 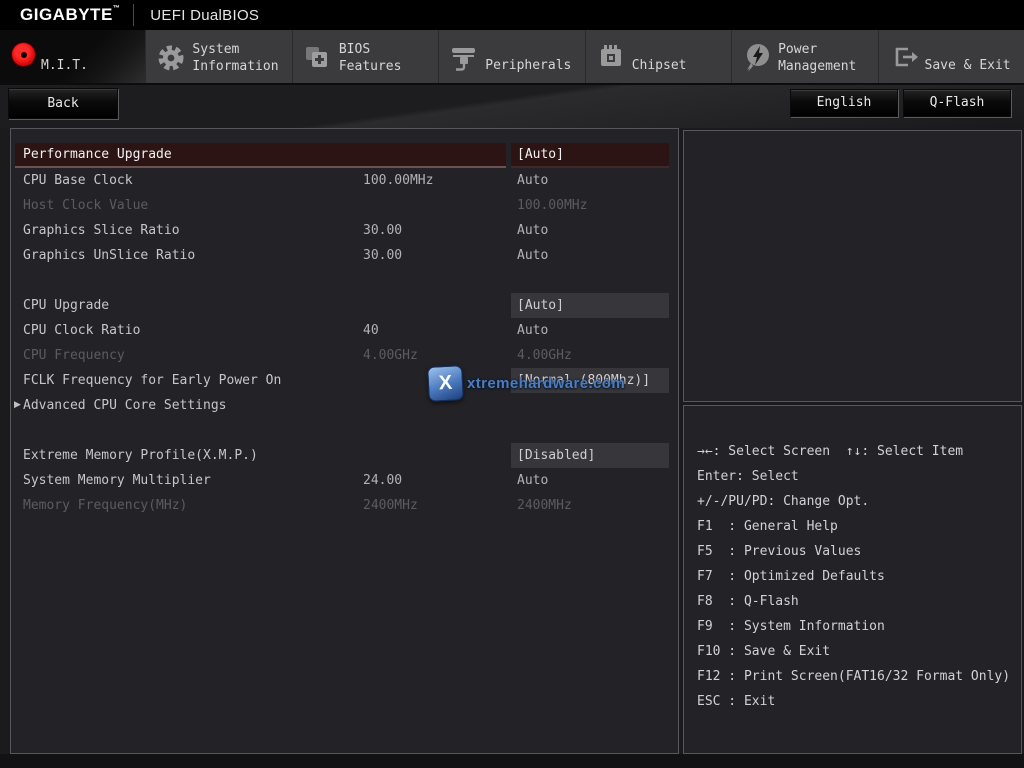 What do you see at coordinates (390, 355) in the screenshot?
I see `setting-current-value: 4.00GHz` at bounding box center [390, 355].